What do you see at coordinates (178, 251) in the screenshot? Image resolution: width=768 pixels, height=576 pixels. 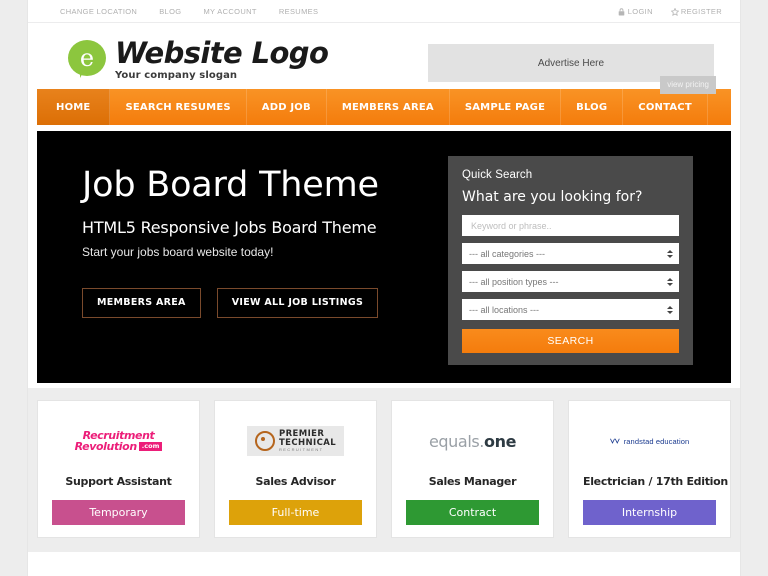 I see `hero-tagline: Start your jobs board website today!` at bounding box center [178, 251].